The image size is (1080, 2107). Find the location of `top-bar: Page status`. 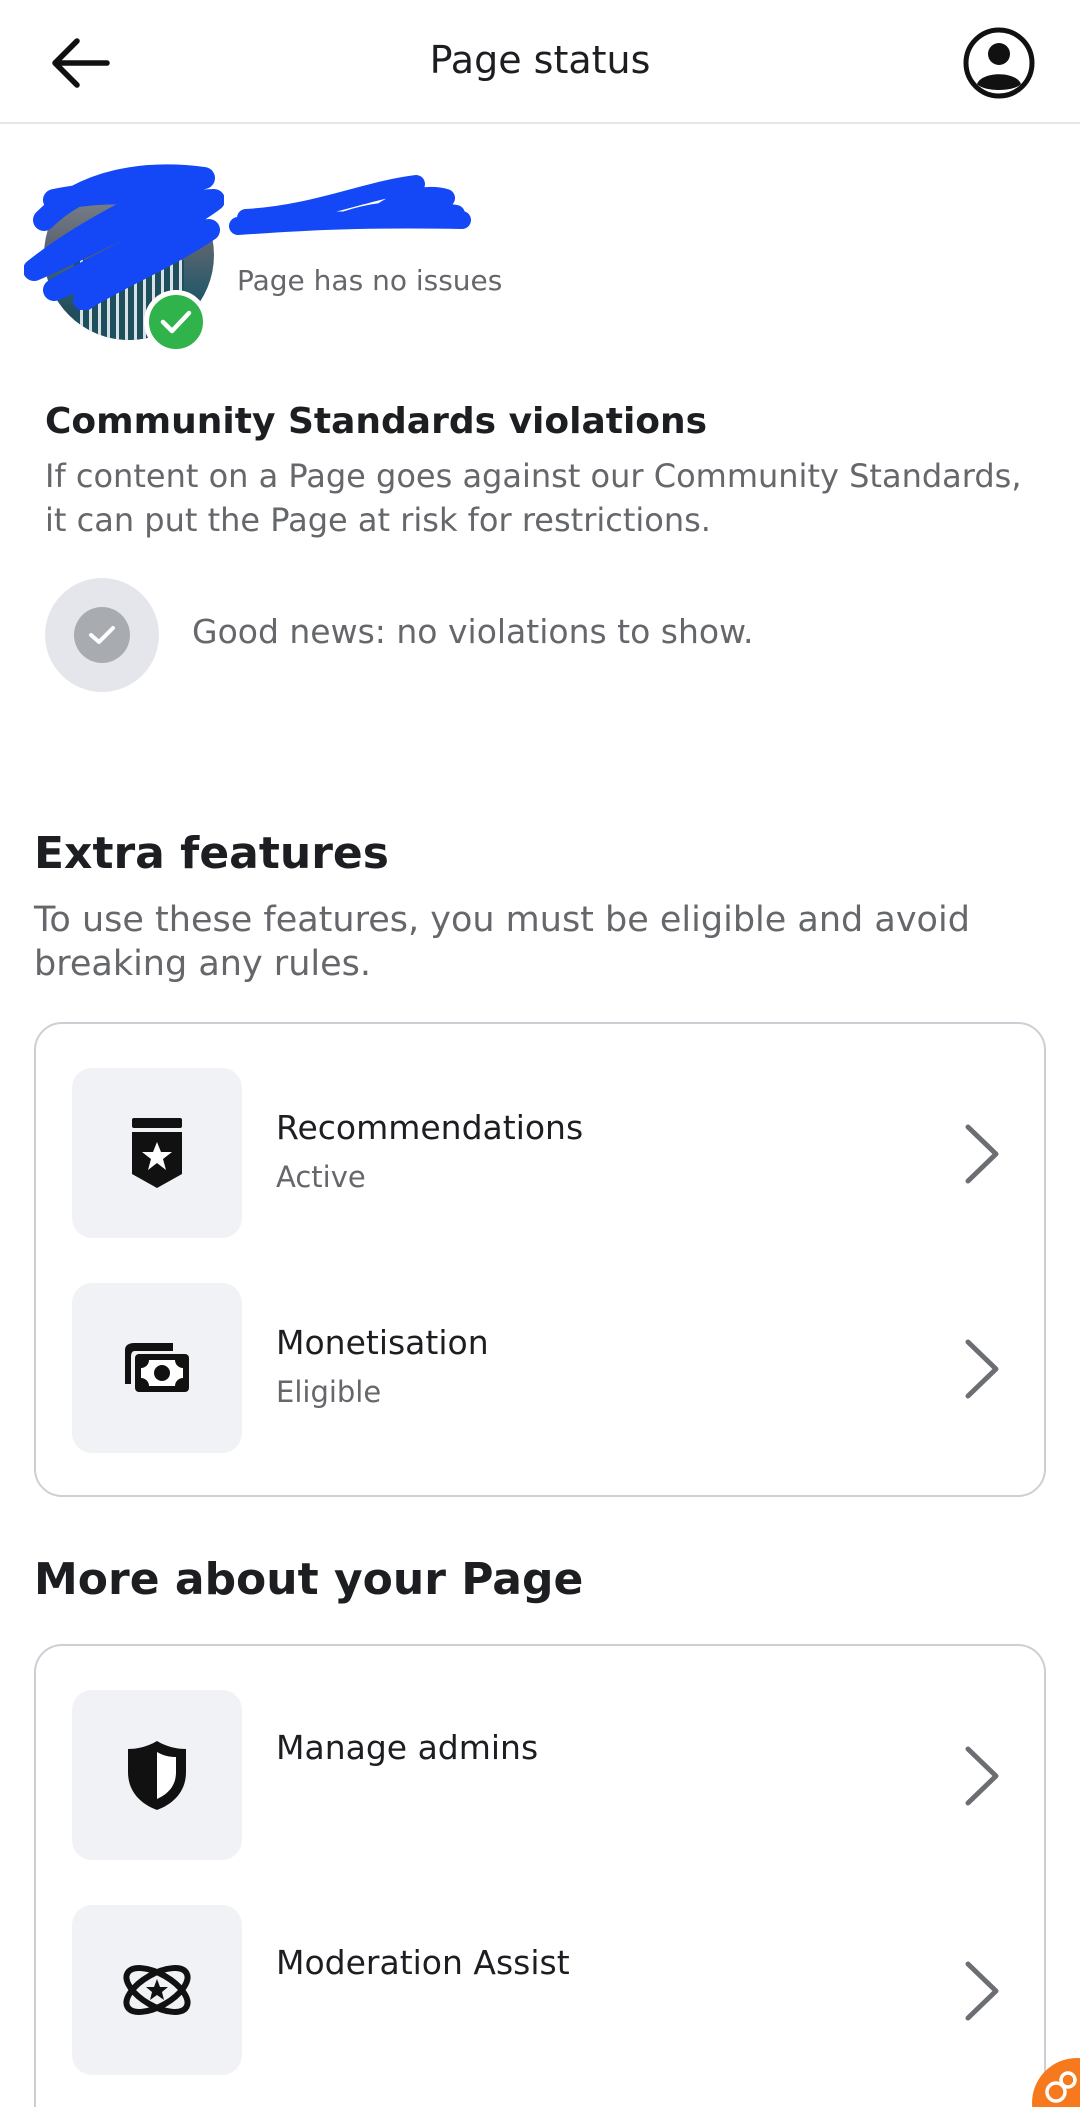

top-bar: Page status is located at coordinates (540, 62).